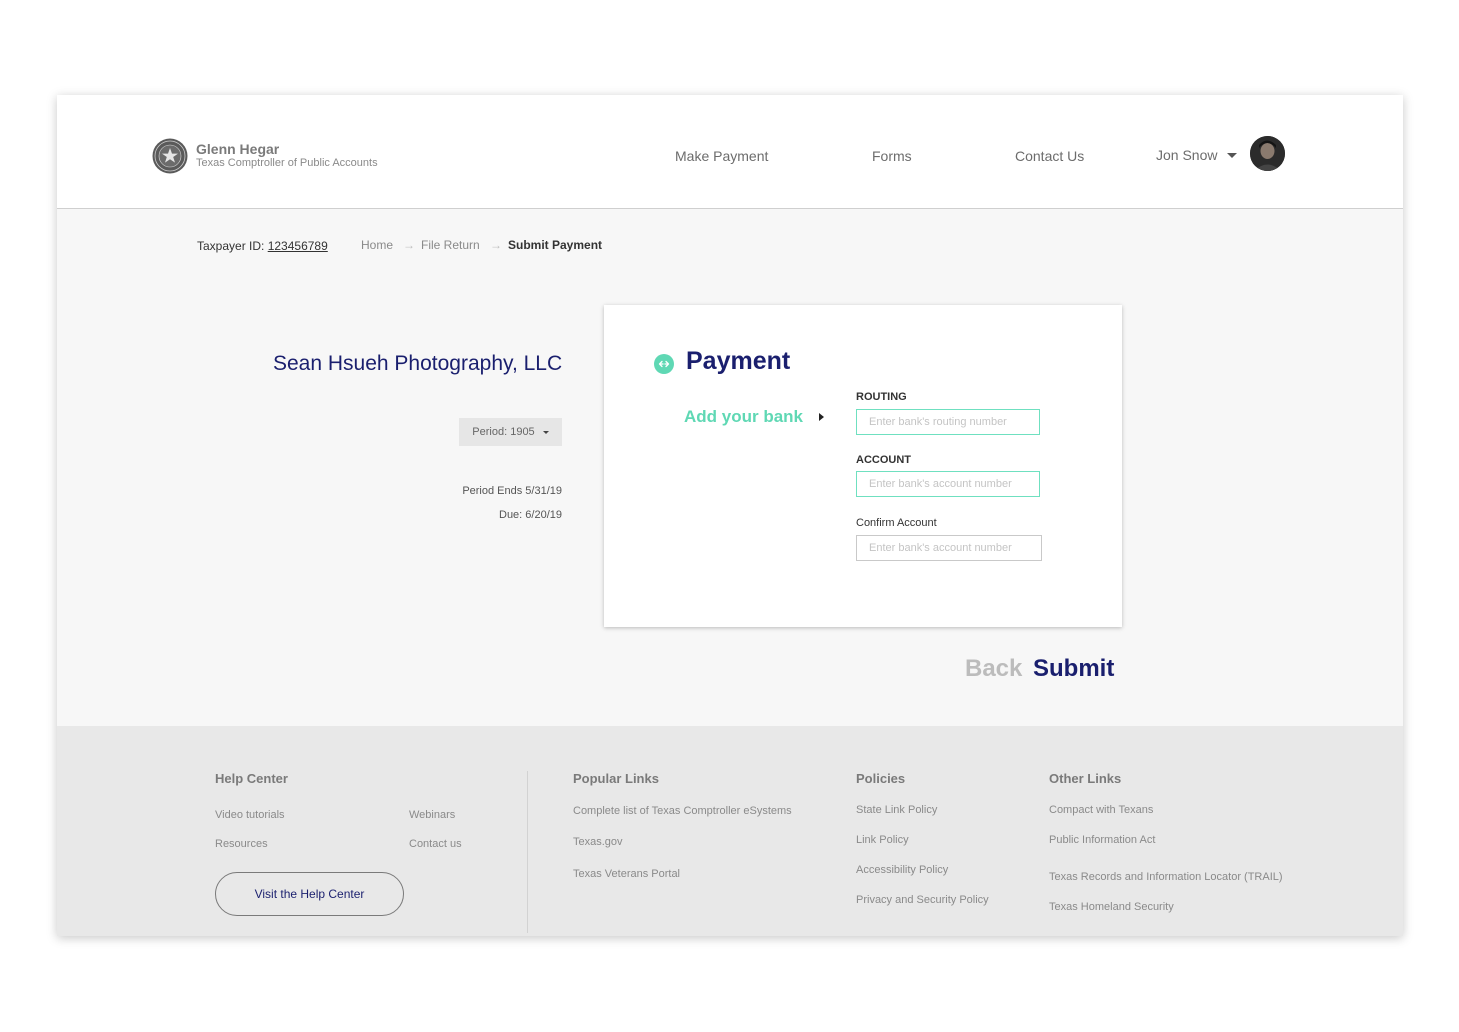  Describe the element at coordinates (922, 900) in the screenshot. I see `footer-link-privacy-security-policy: Privacy and Security Policy` at that location.